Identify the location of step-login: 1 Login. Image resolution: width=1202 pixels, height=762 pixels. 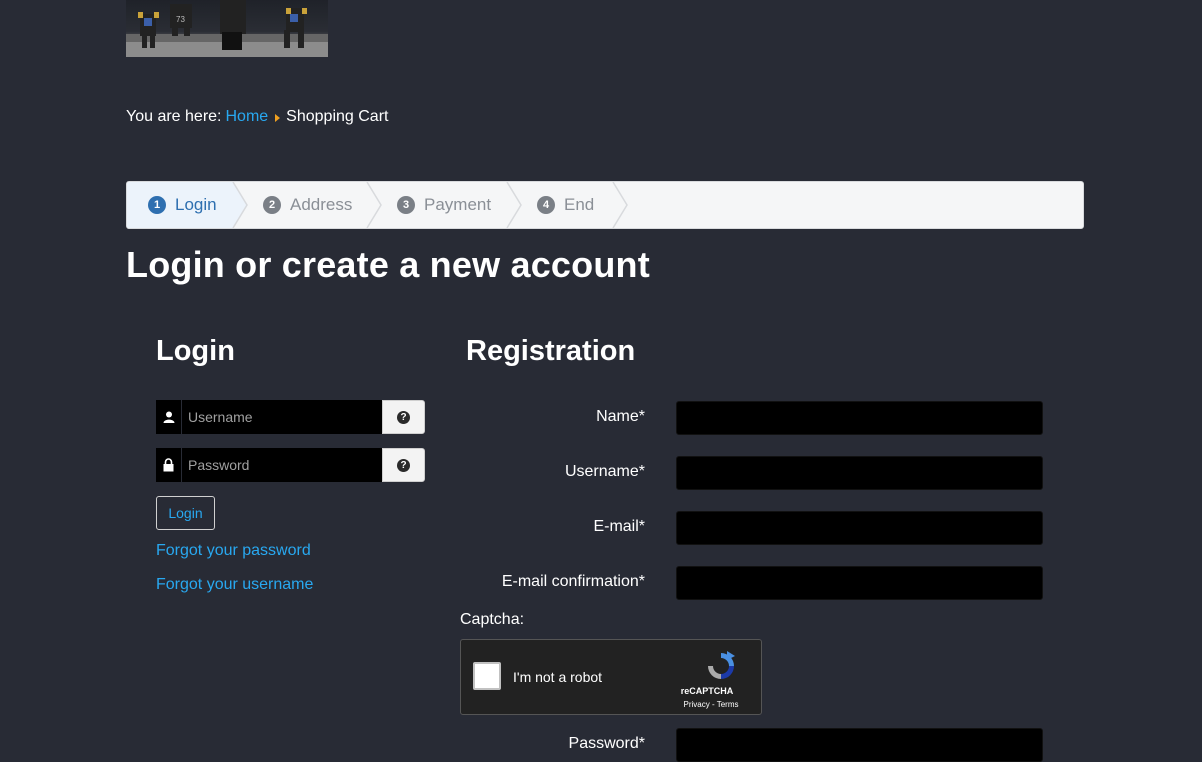
(182, 205).